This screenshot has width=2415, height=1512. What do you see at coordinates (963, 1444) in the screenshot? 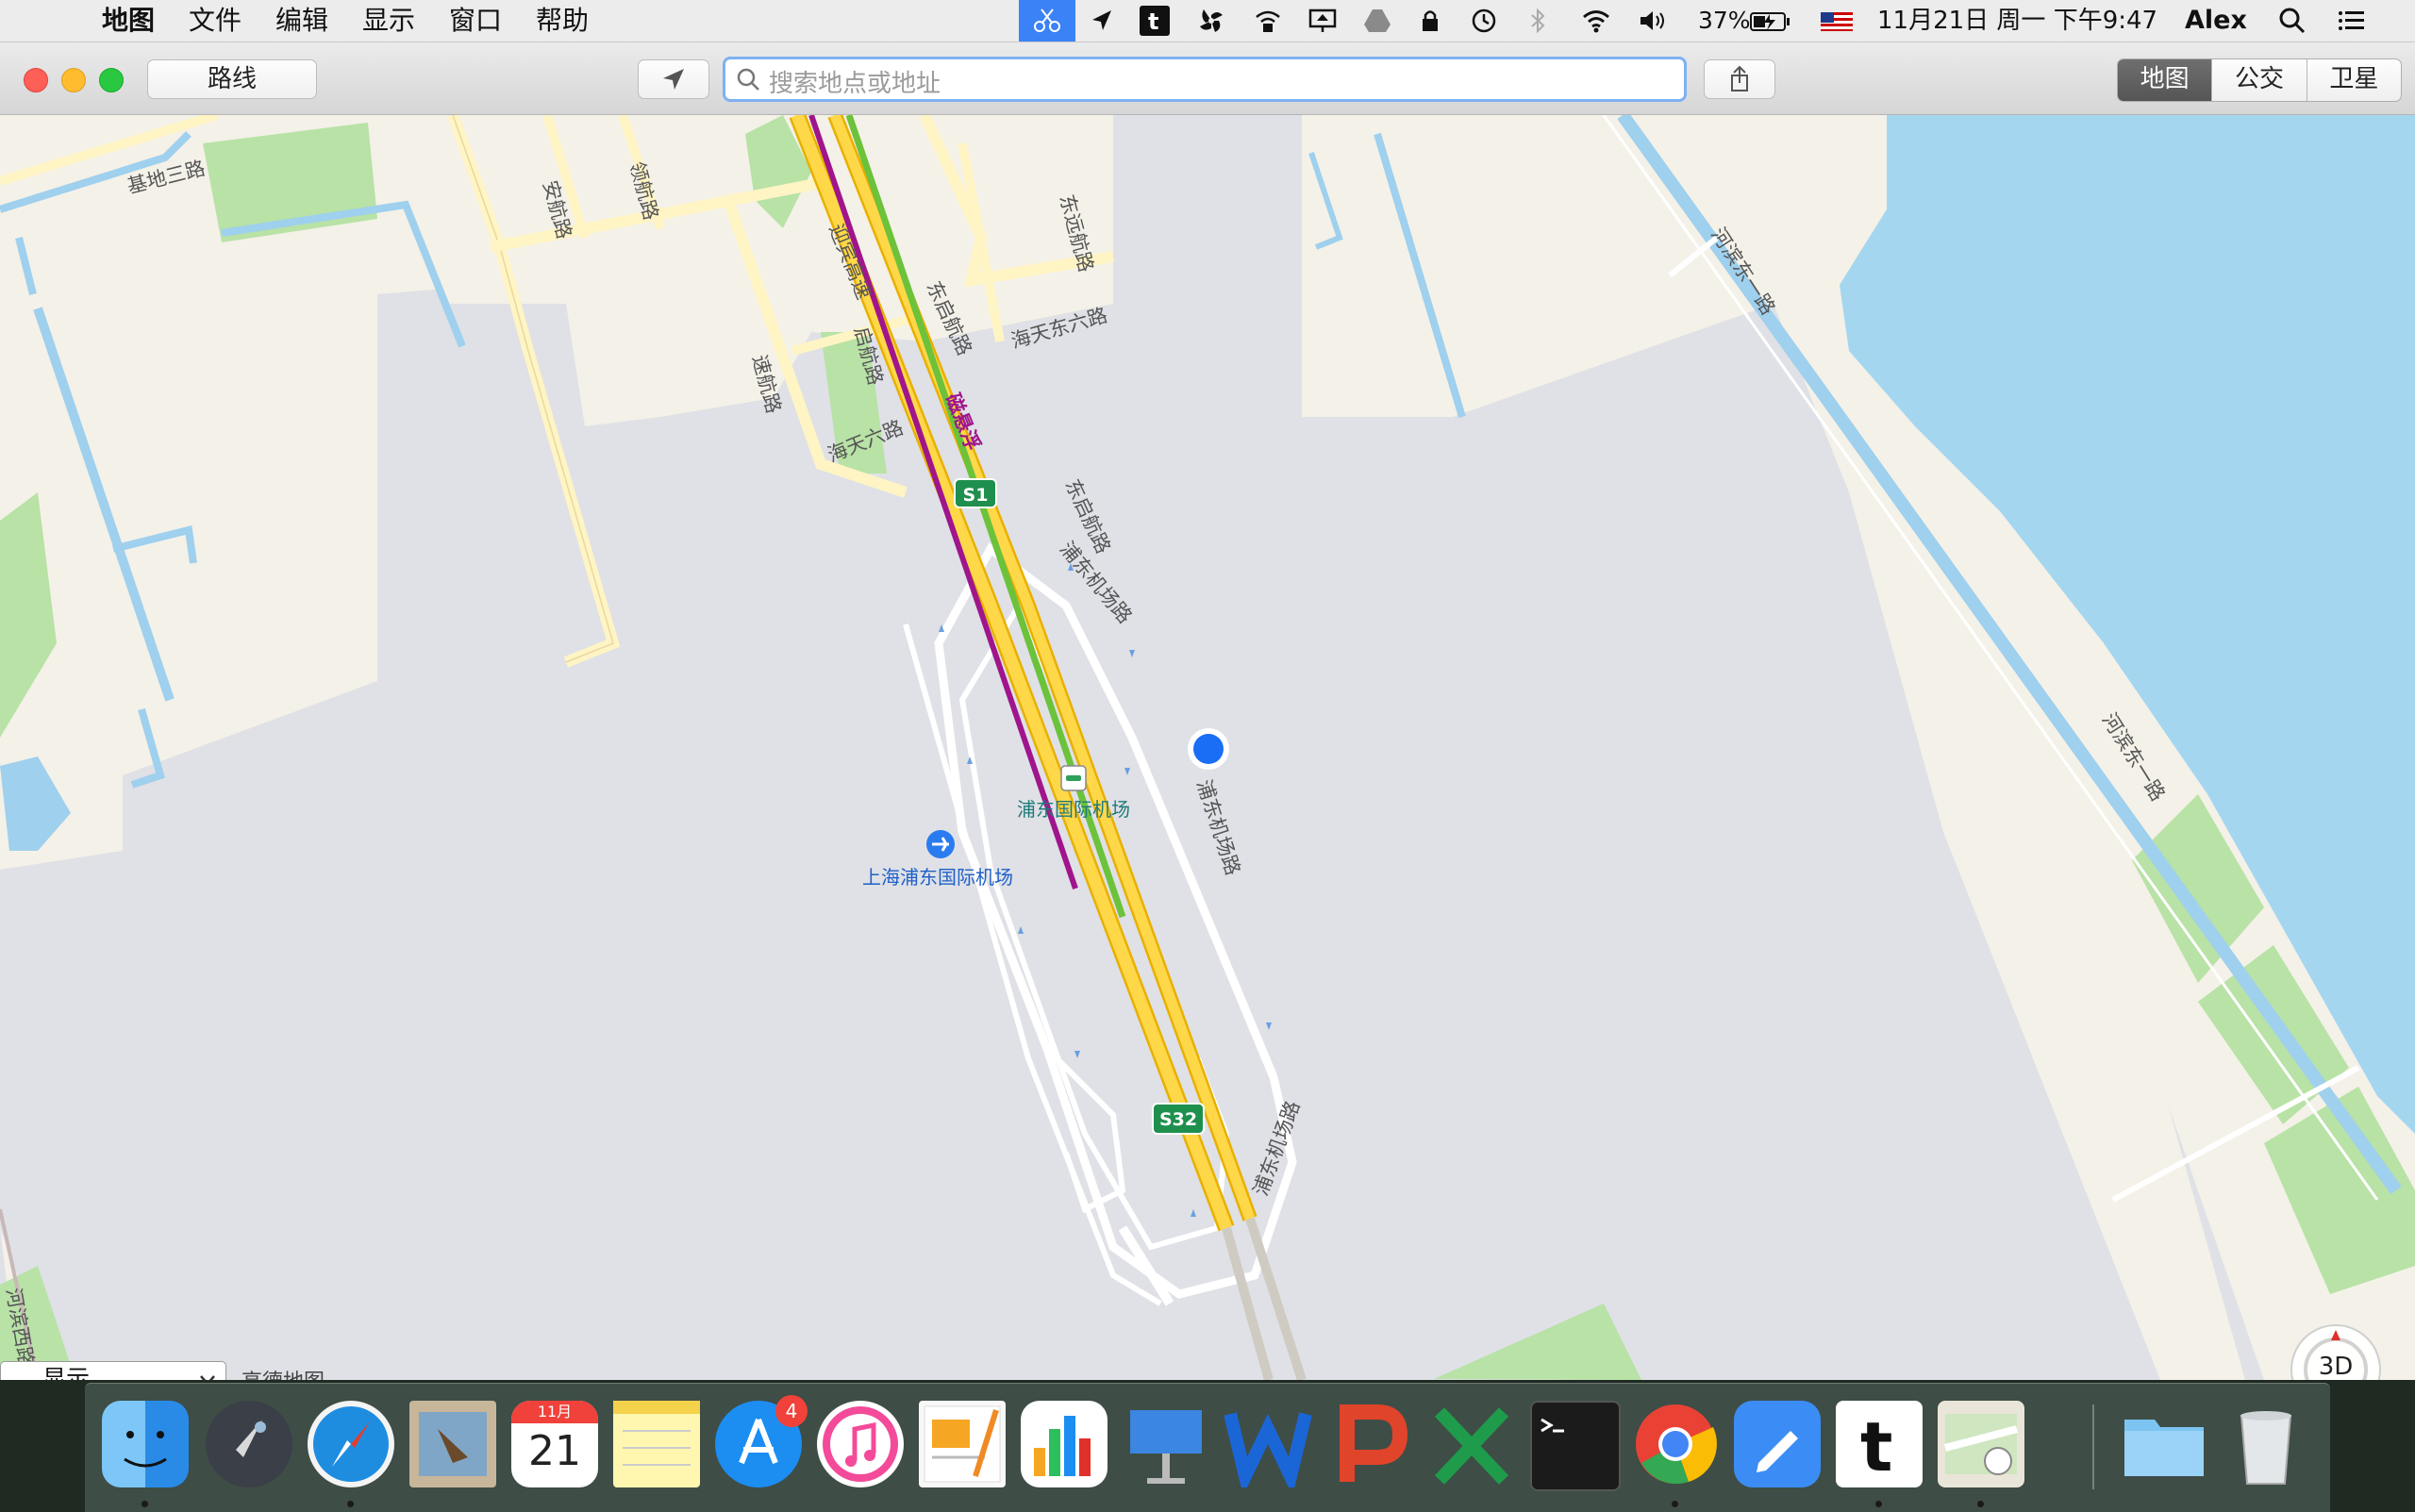
I see `pages-icon` at bounding box center [963, 1444].